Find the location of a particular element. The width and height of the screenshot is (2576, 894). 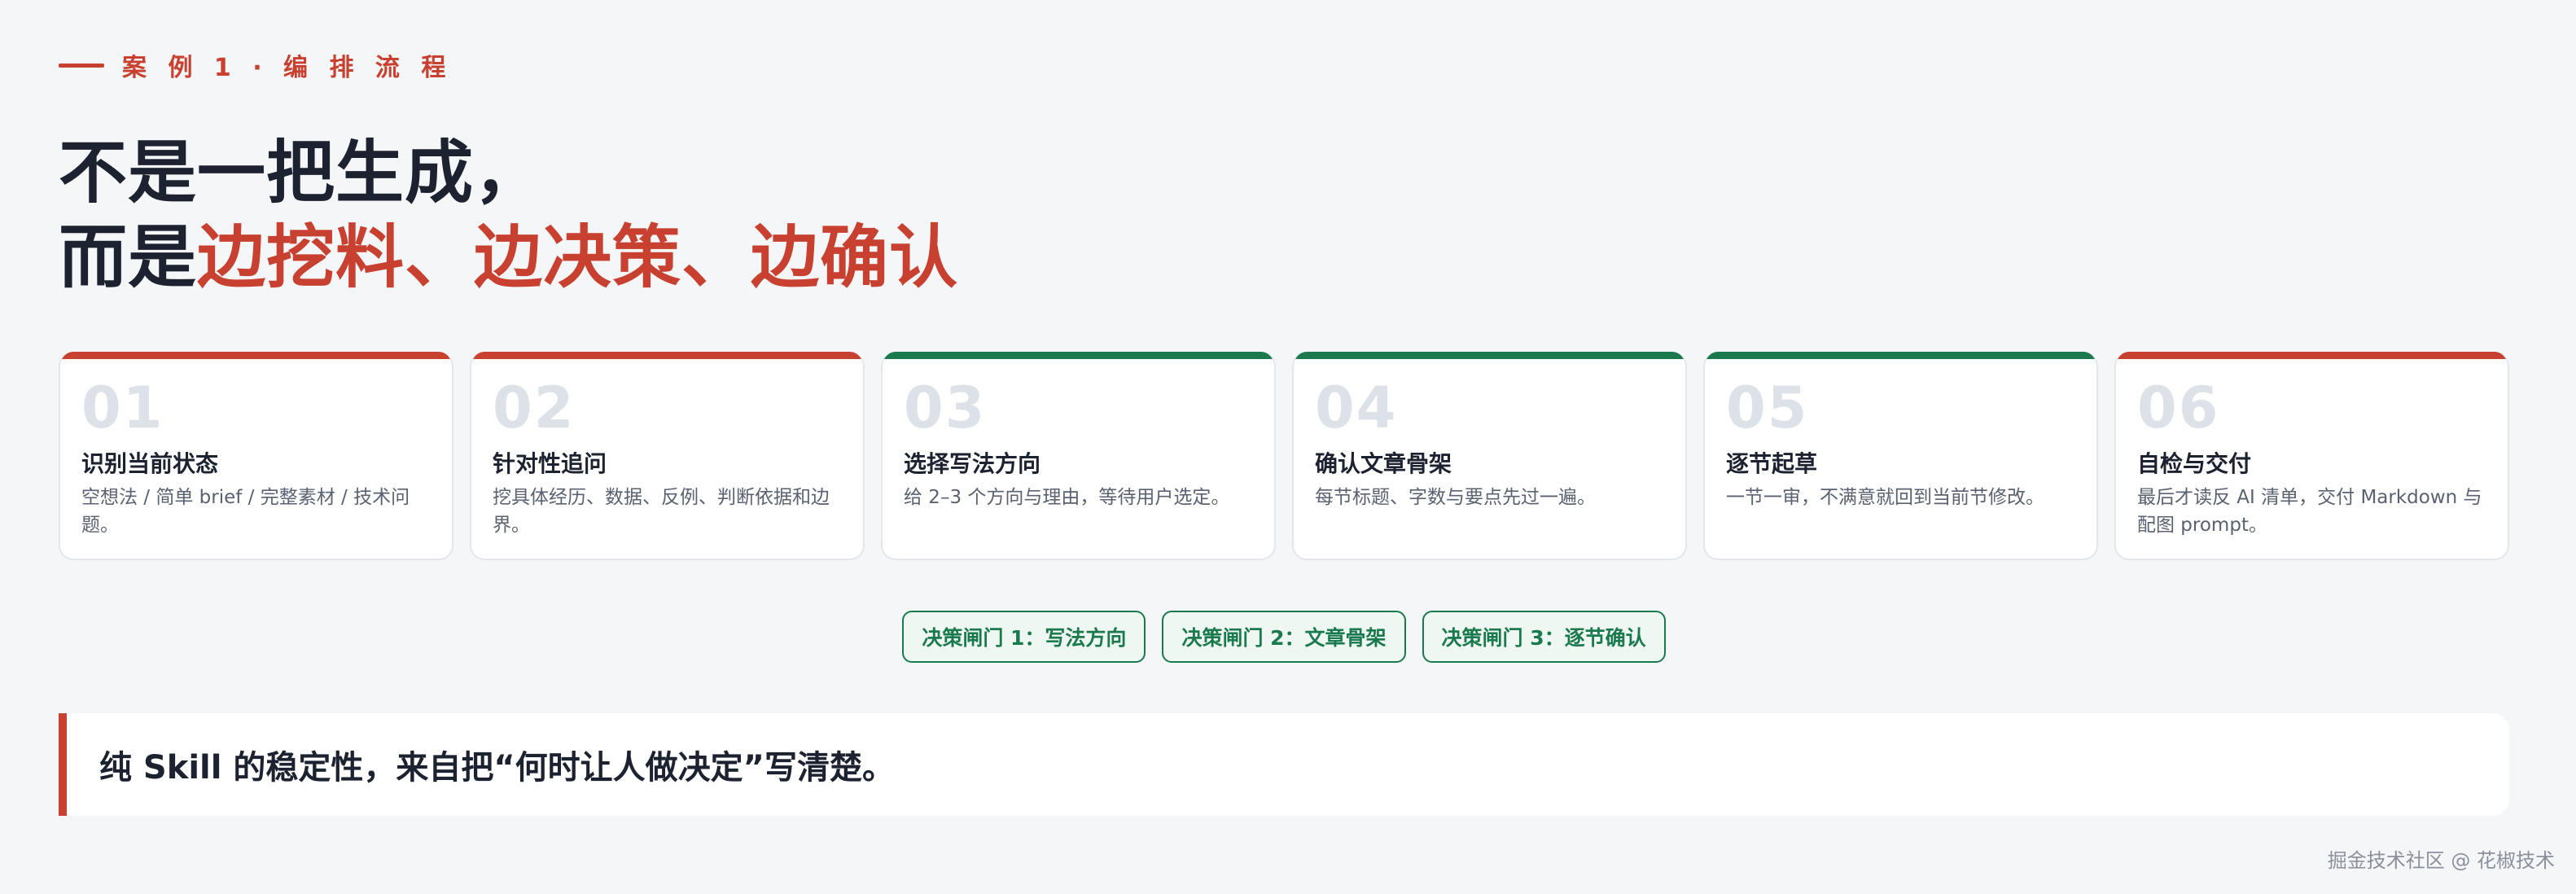

watermark: 掘金技术社区 @ 花椒技术 is located at coordinates (2441, 860).